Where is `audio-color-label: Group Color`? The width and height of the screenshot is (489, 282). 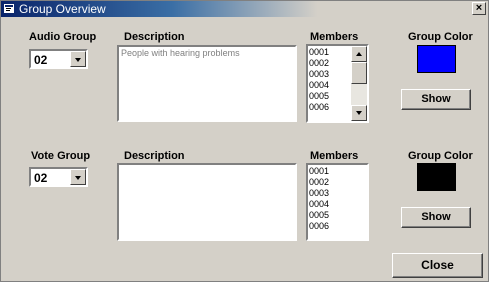 audio-color-label: Group Color is located at coordinates (440, 37).